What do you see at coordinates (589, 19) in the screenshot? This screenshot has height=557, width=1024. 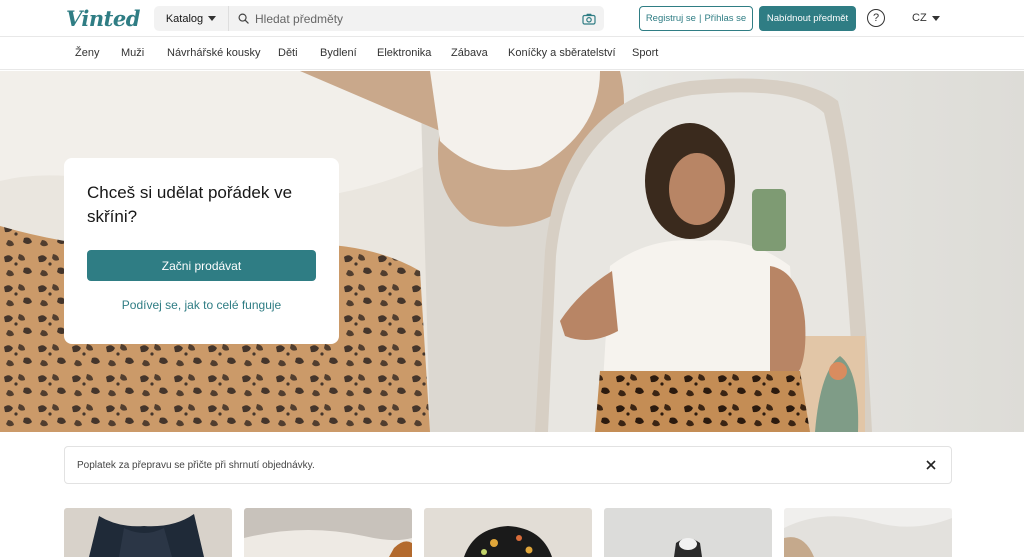 I see `camera-icon` at bounding box center [589, 19].